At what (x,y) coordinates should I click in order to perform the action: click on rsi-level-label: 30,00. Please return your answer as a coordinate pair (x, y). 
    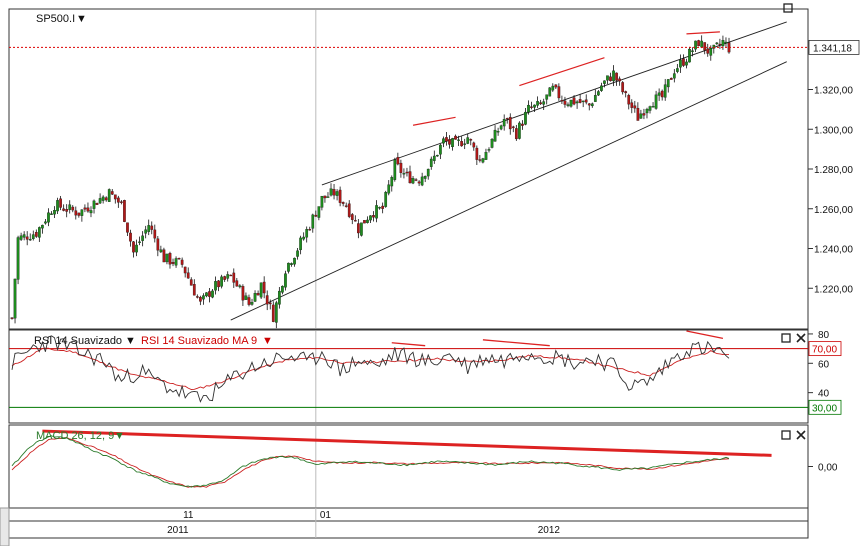
    Looking at the image, I should click on (824, 408).